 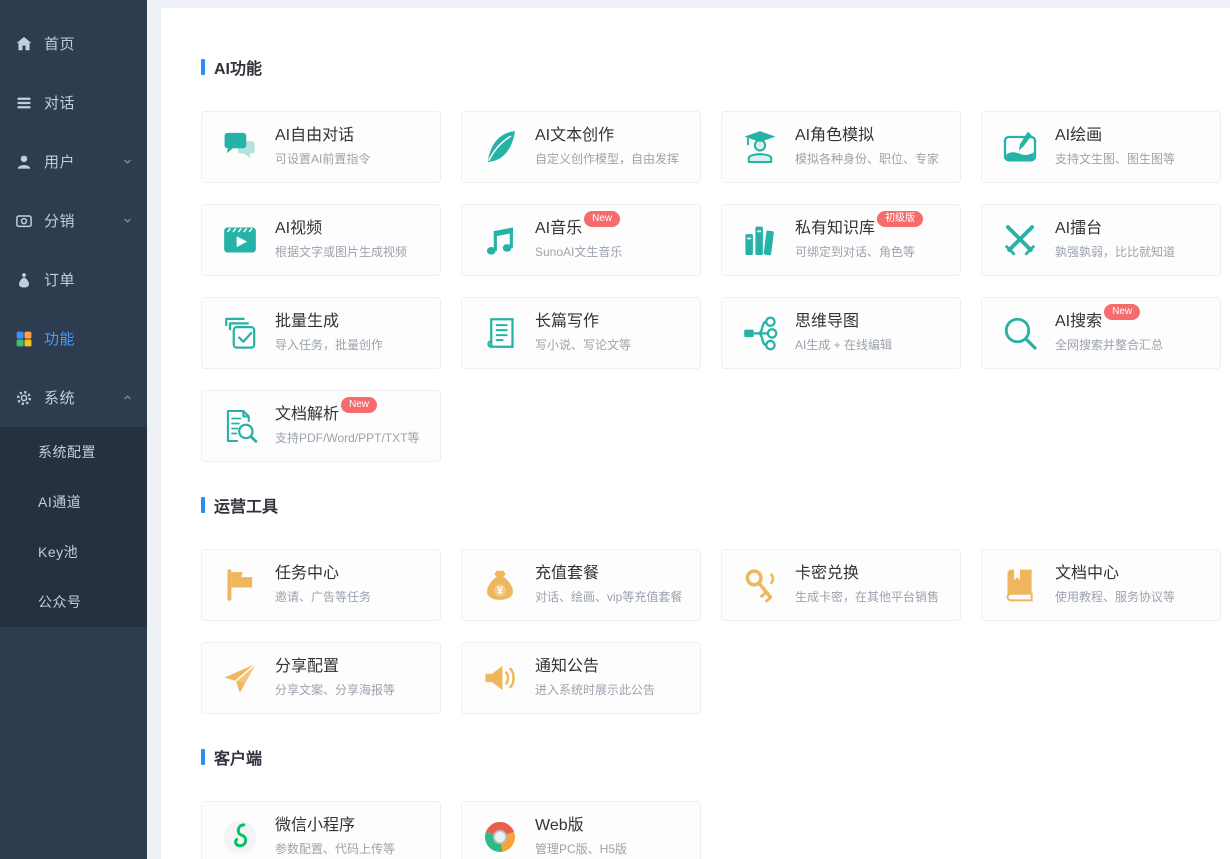 What do you see at coordinates (24, 398) in the screenshot?
I see `gear-icon` at bounding box center [24, 398].